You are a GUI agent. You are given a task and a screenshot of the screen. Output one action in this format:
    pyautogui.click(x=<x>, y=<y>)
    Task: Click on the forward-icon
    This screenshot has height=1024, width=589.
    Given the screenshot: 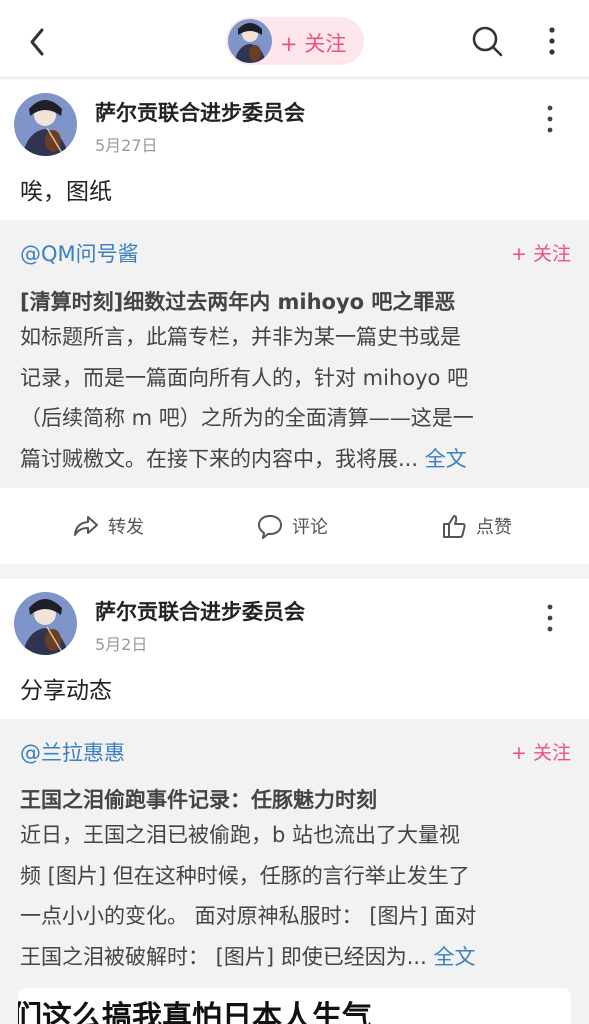 What is the action you would take?
    pyautogui.click(x=86, y=526)
    